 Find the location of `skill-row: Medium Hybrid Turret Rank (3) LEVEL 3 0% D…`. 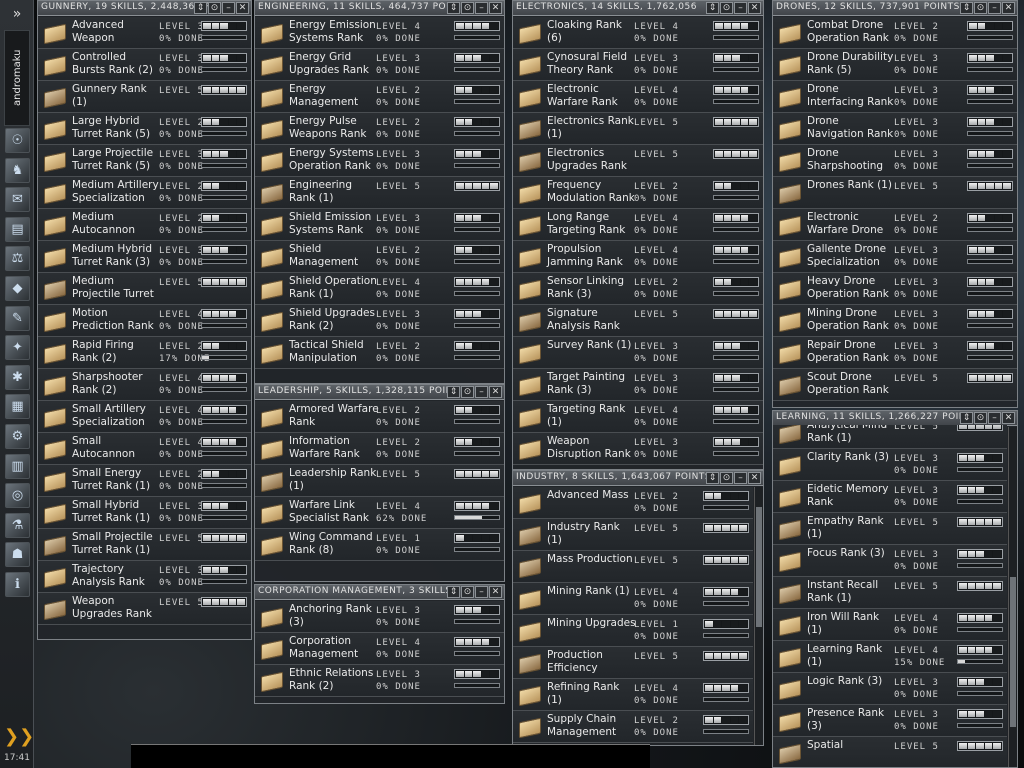

skill-row: Medium Hybrid Turret Rank (3) LEVEL 3 0% D… is located at coordinates (144, 257).